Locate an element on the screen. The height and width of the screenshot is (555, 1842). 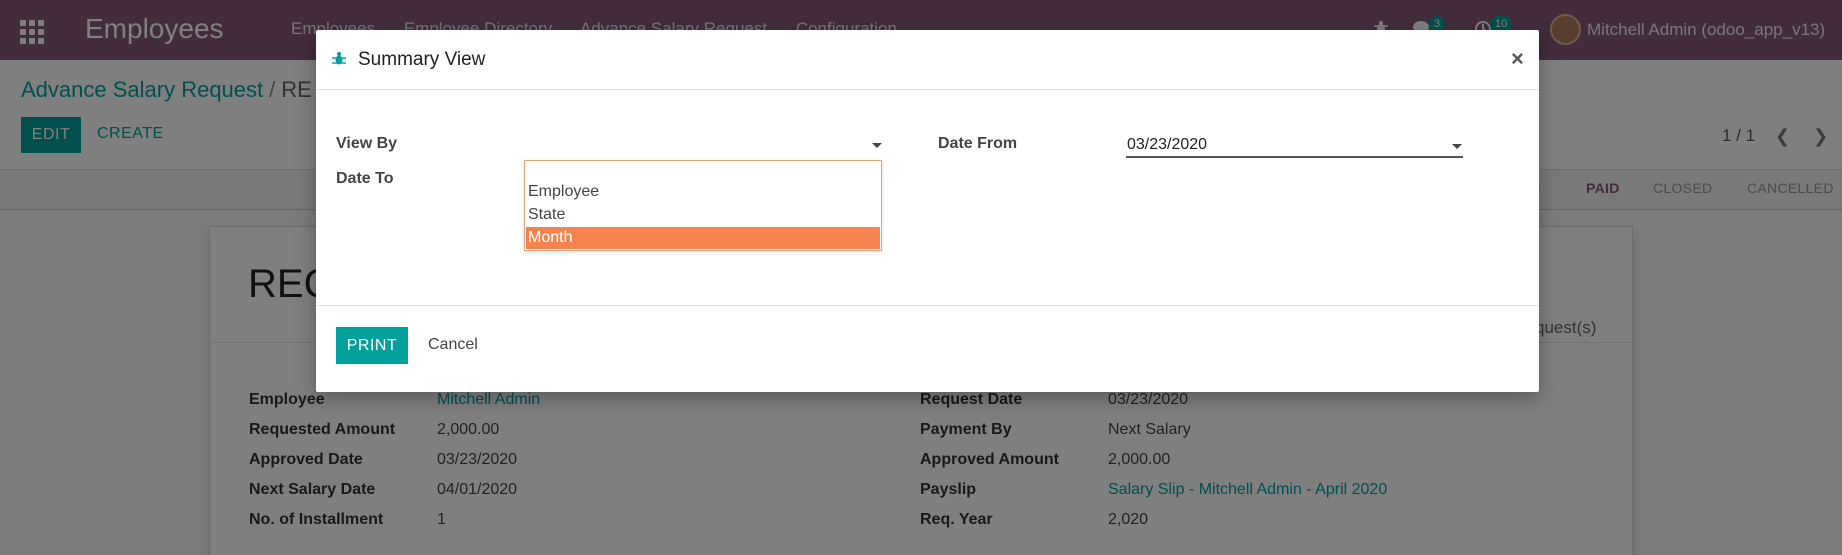
dialog-title: Summary View is located at coordinates (422, 59).